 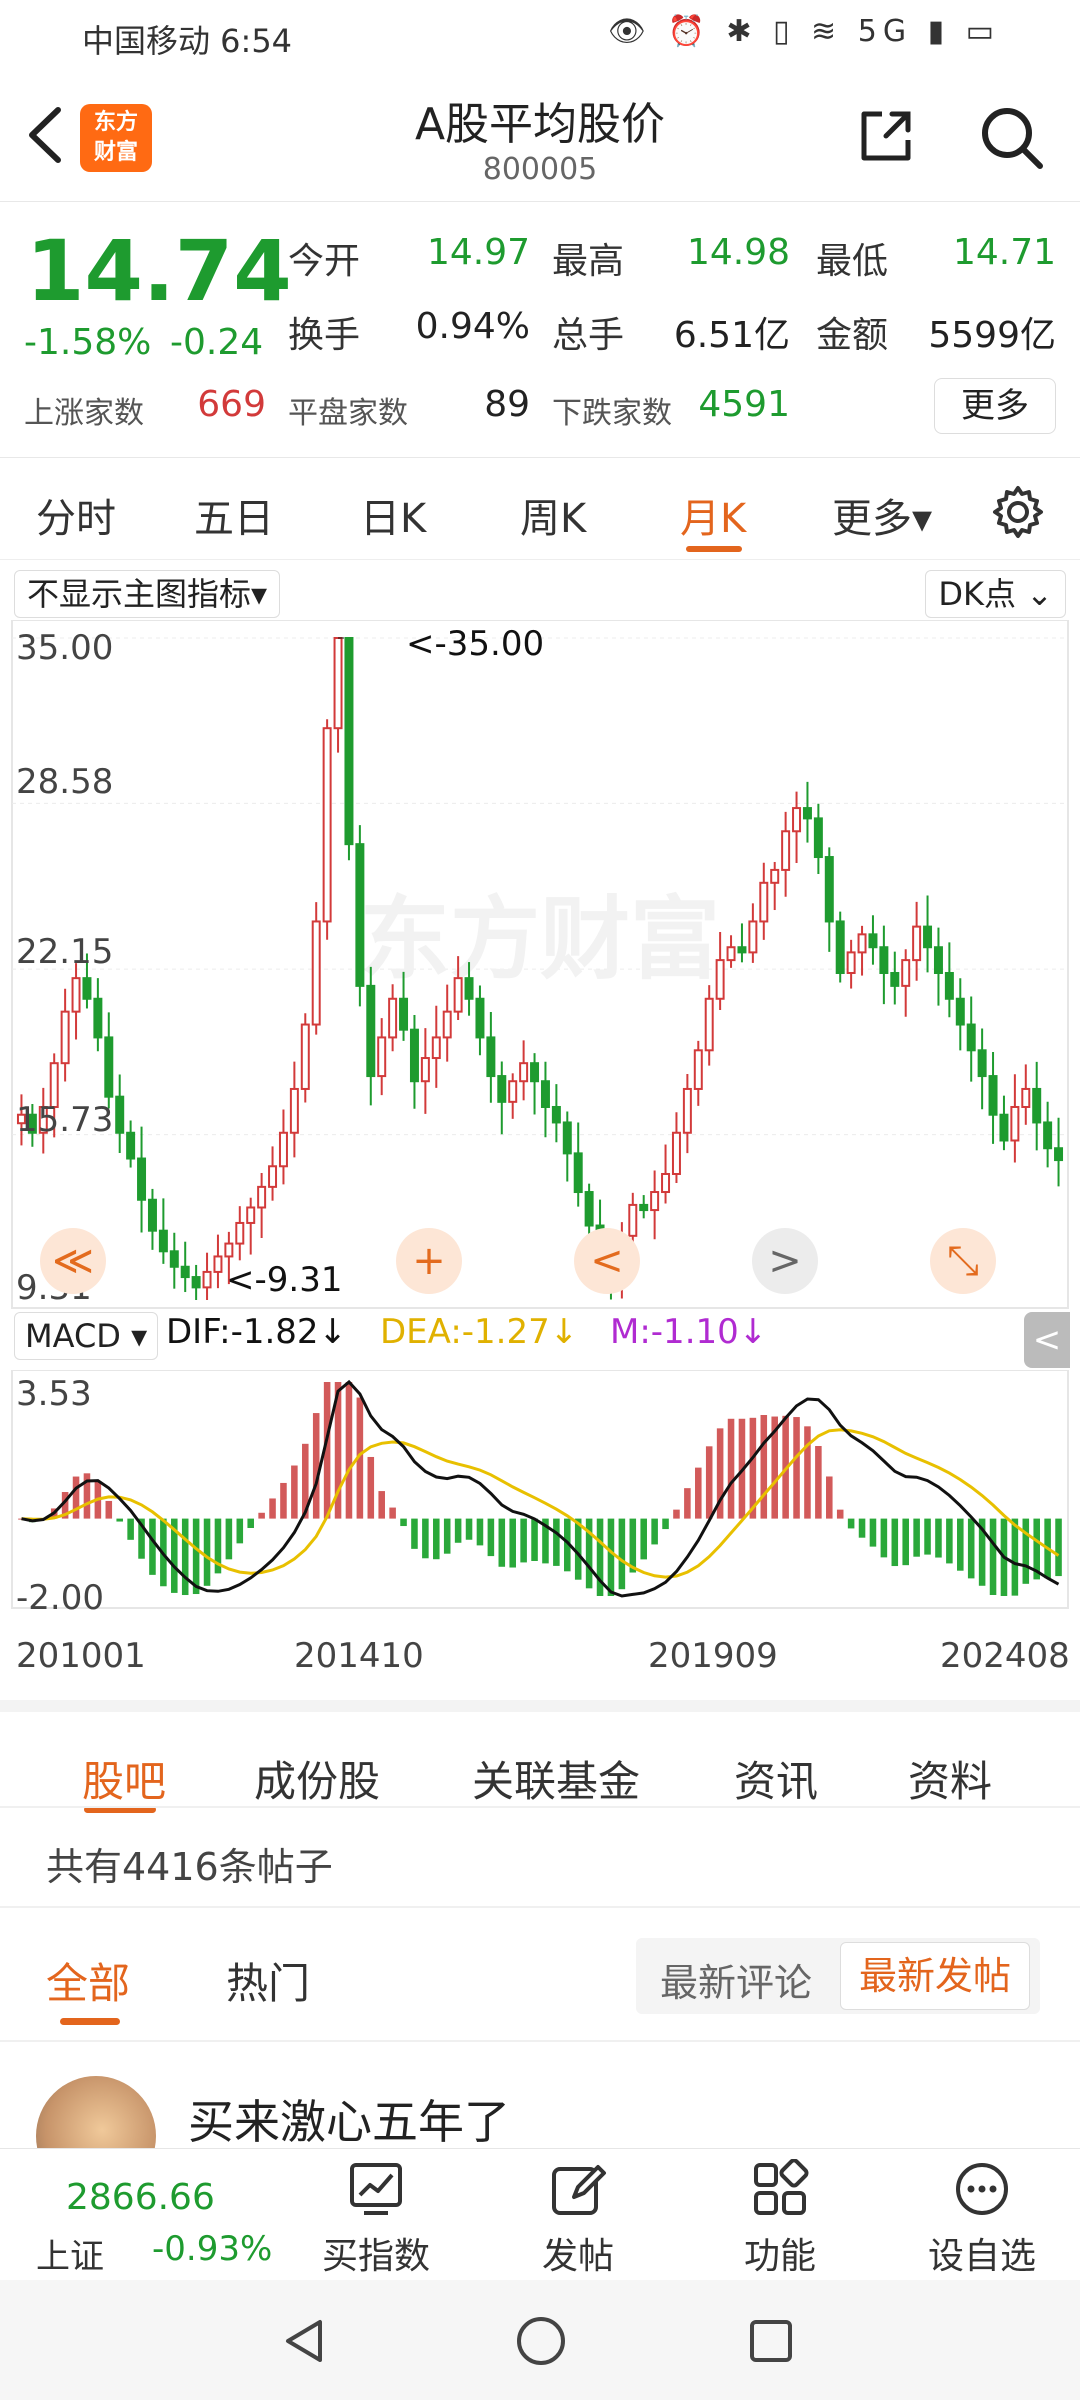 What do you see at coordinates (577, 2256) in the screenshot?
I see `post-label: 发帖` at bounding box center [577, 2256].